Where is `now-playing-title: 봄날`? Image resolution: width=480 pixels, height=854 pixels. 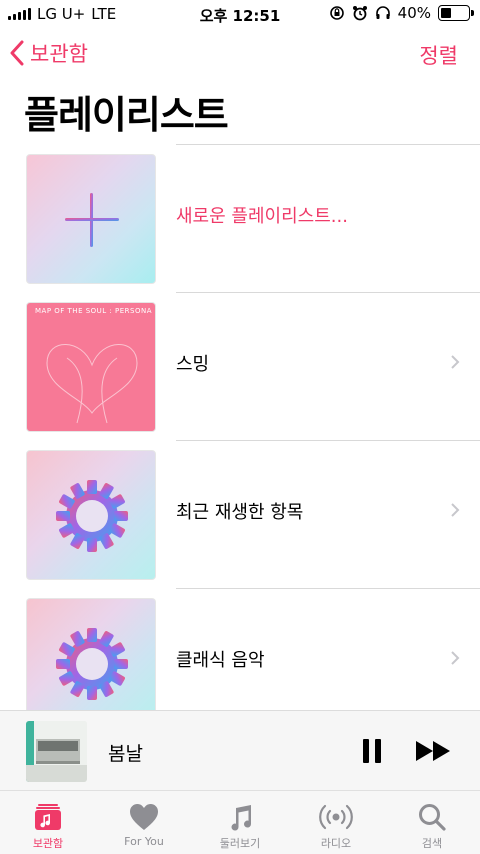
now-playing-title: 봄날 is located at coordinates (125, 754).